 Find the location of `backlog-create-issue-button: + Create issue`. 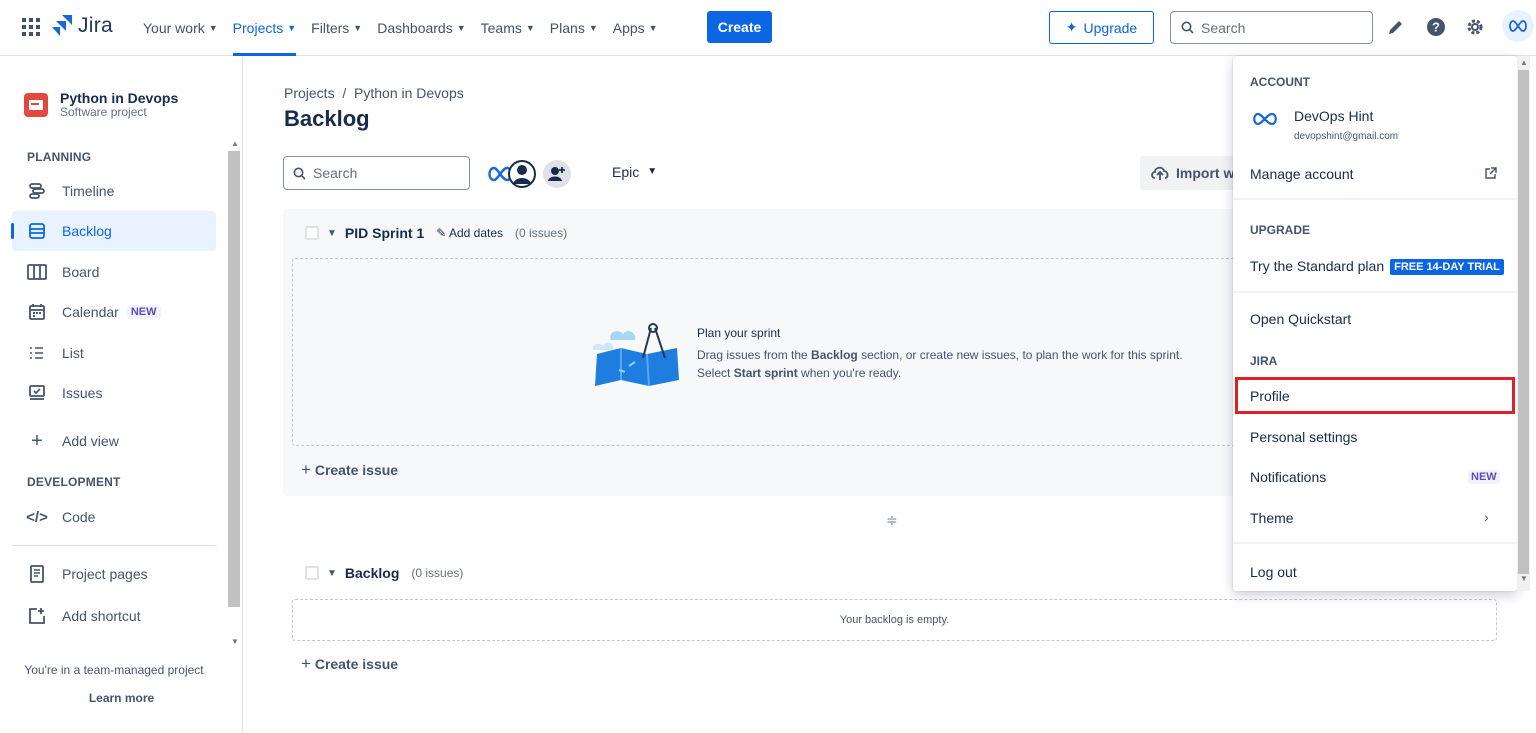

backlog-create-issue-button: + Create issue is located at coordinates (349, 664).